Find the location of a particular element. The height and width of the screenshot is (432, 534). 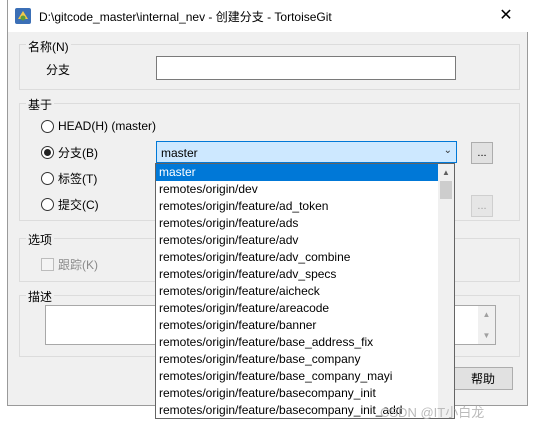

branch-name-label: 分支 is located at coordinates (58, 70).